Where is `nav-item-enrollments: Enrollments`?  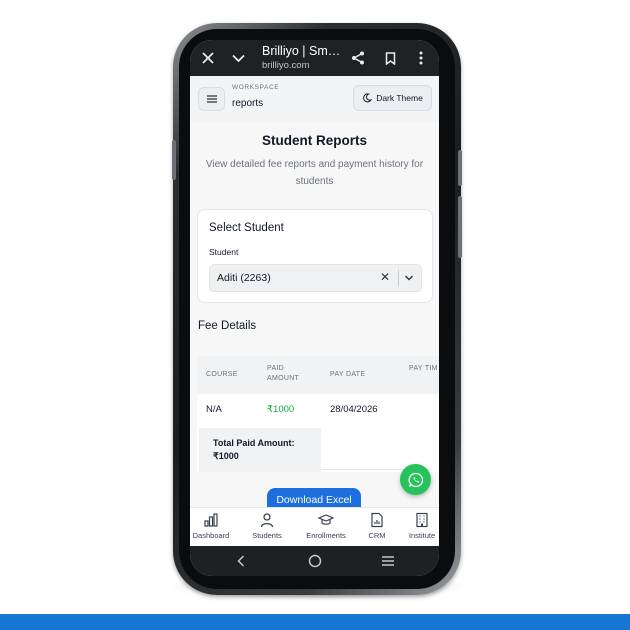
nav-item-enrollments: Enrollments is located at coordinates (326, 526).